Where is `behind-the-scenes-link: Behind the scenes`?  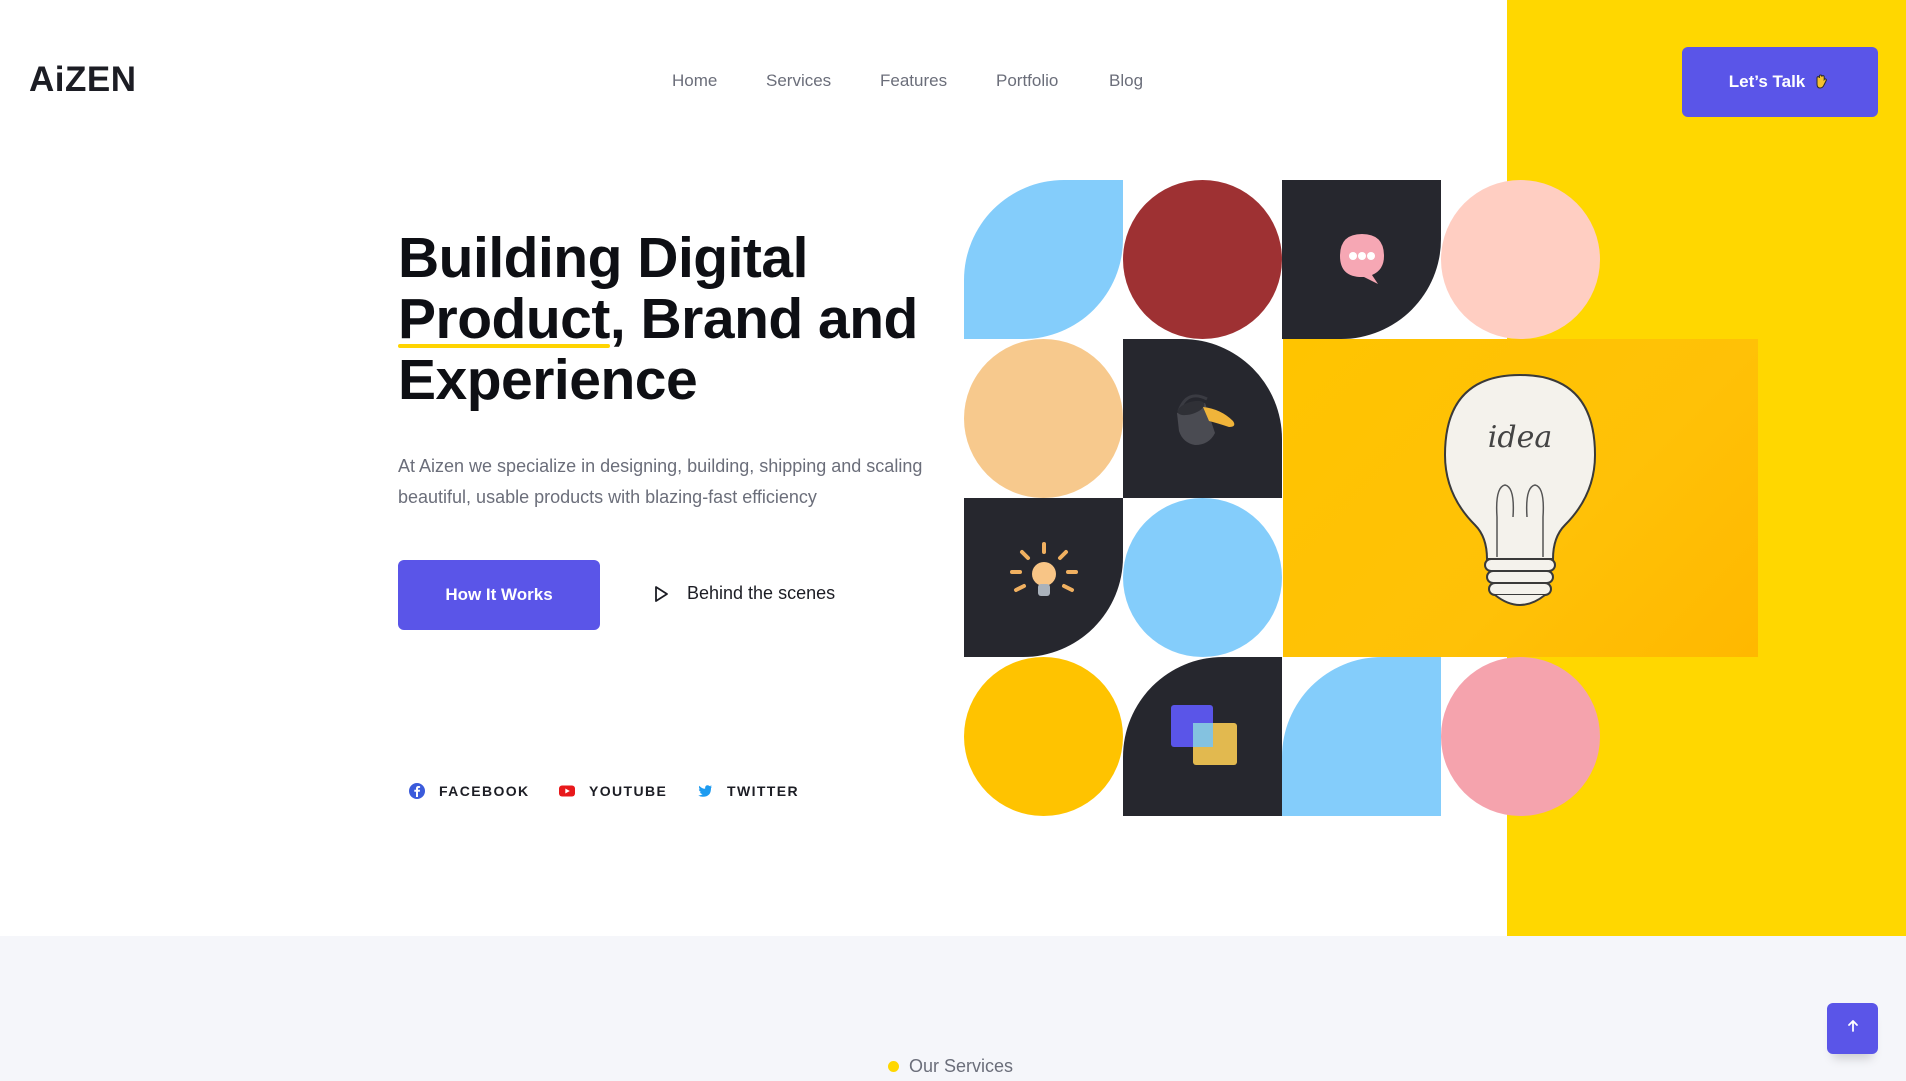
behind-the-scenes-link: Behind the scenes is located at coordinates (743, 593).